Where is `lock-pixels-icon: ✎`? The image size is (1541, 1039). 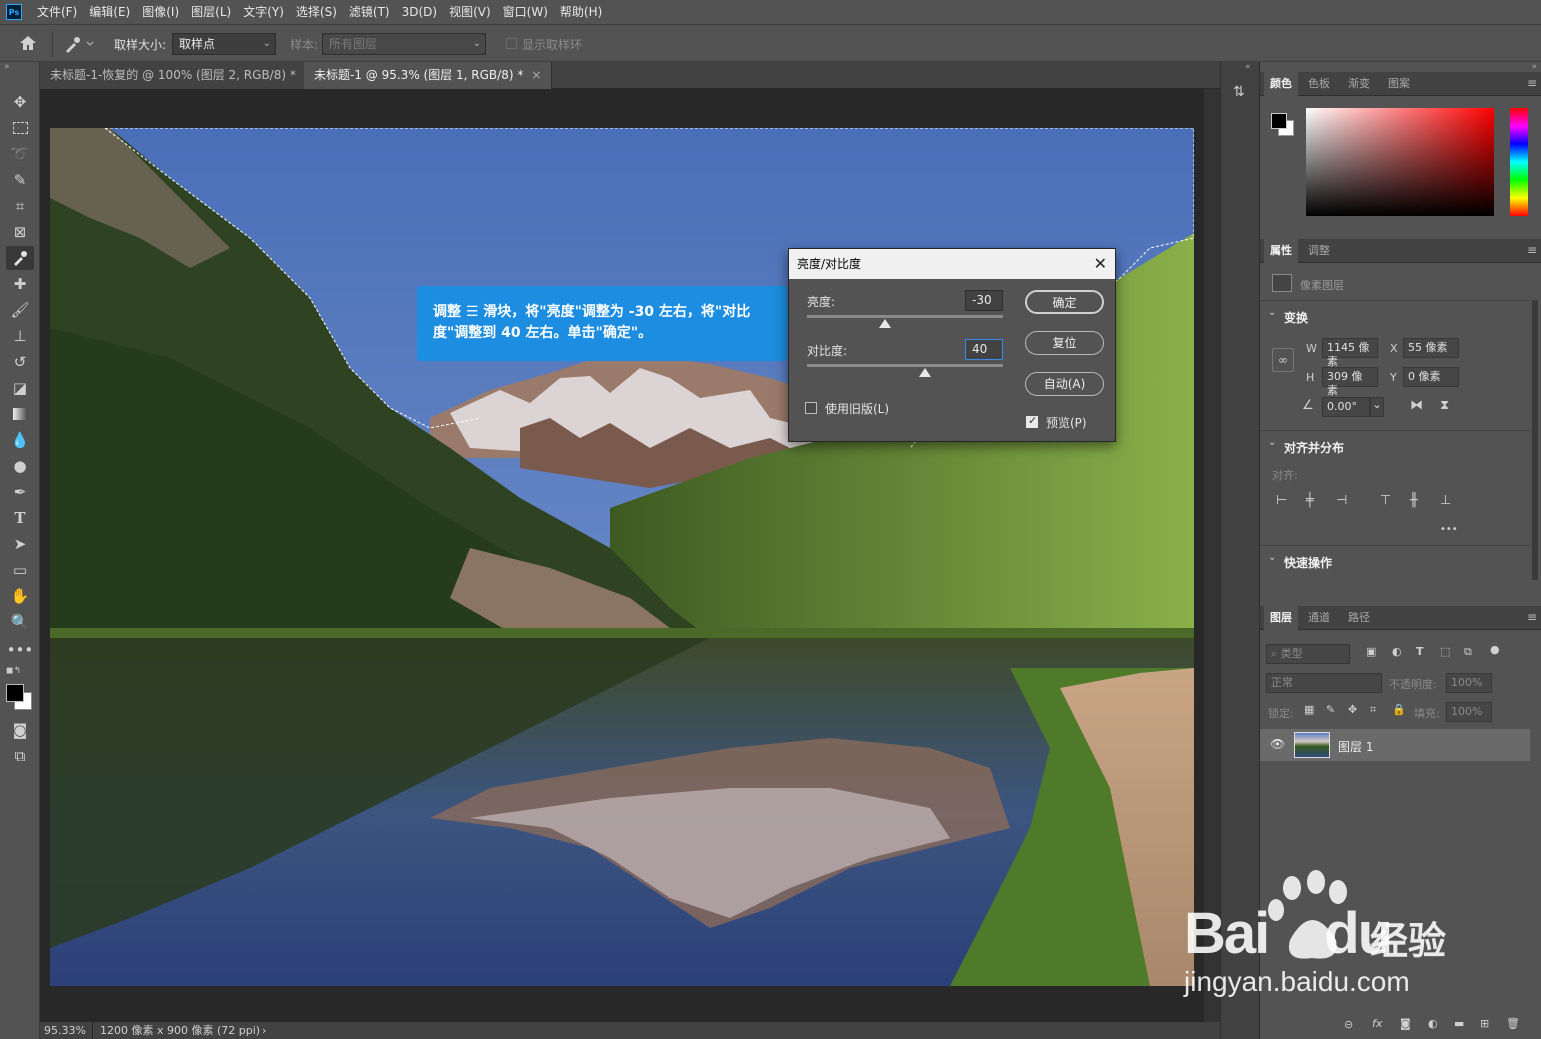
lock-pixels-icon: ✎ is located at coordinates (1330, 709).